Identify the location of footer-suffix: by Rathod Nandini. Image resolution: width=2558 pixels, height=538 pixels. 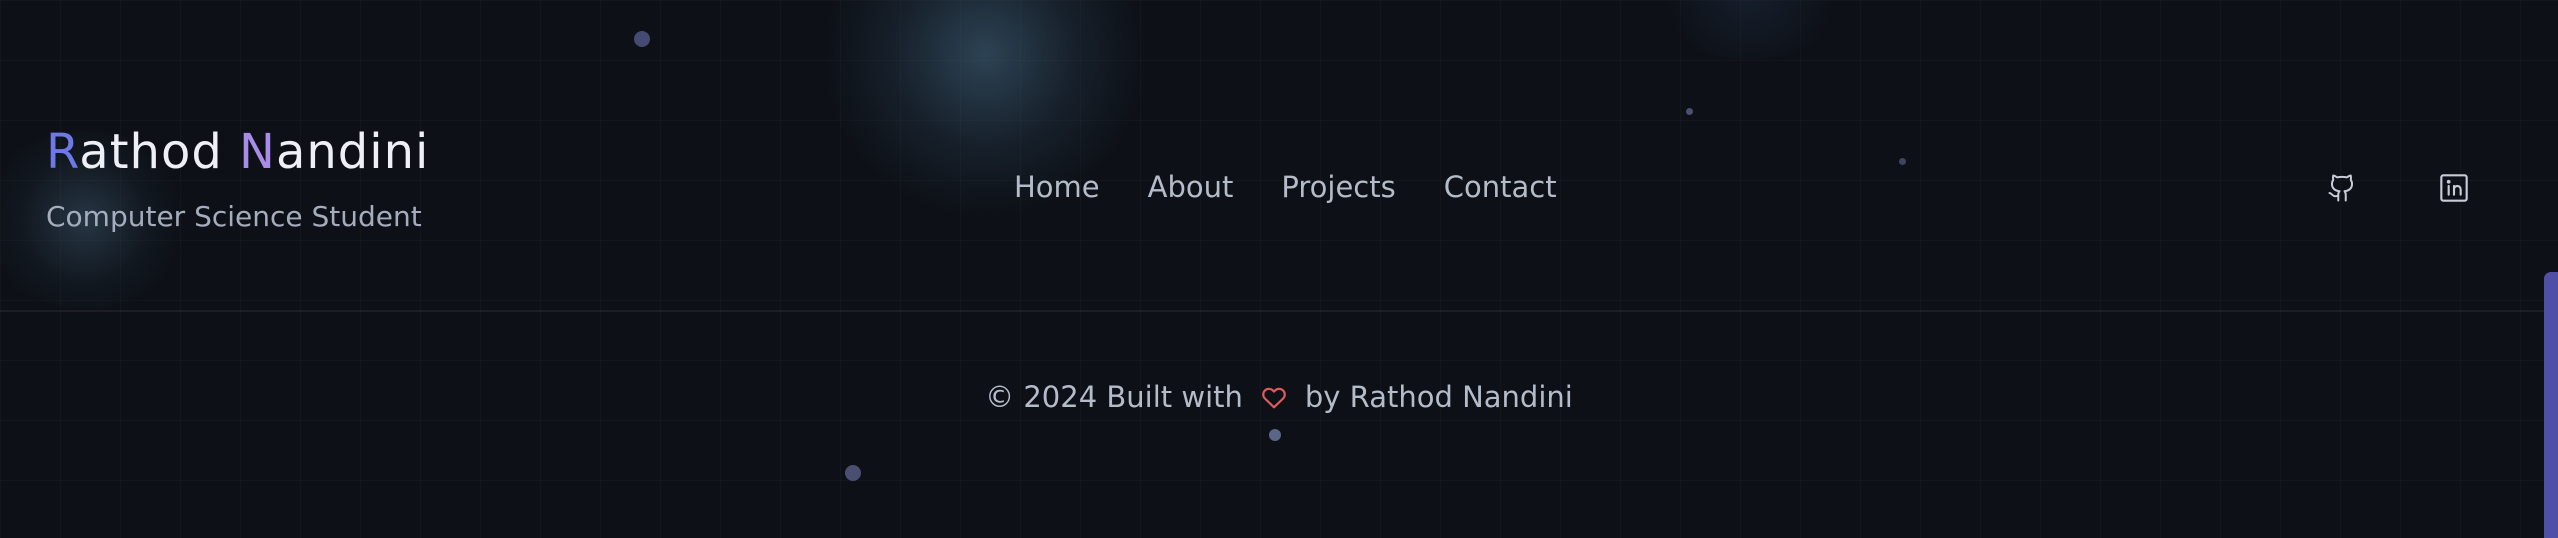
(1438, 397).